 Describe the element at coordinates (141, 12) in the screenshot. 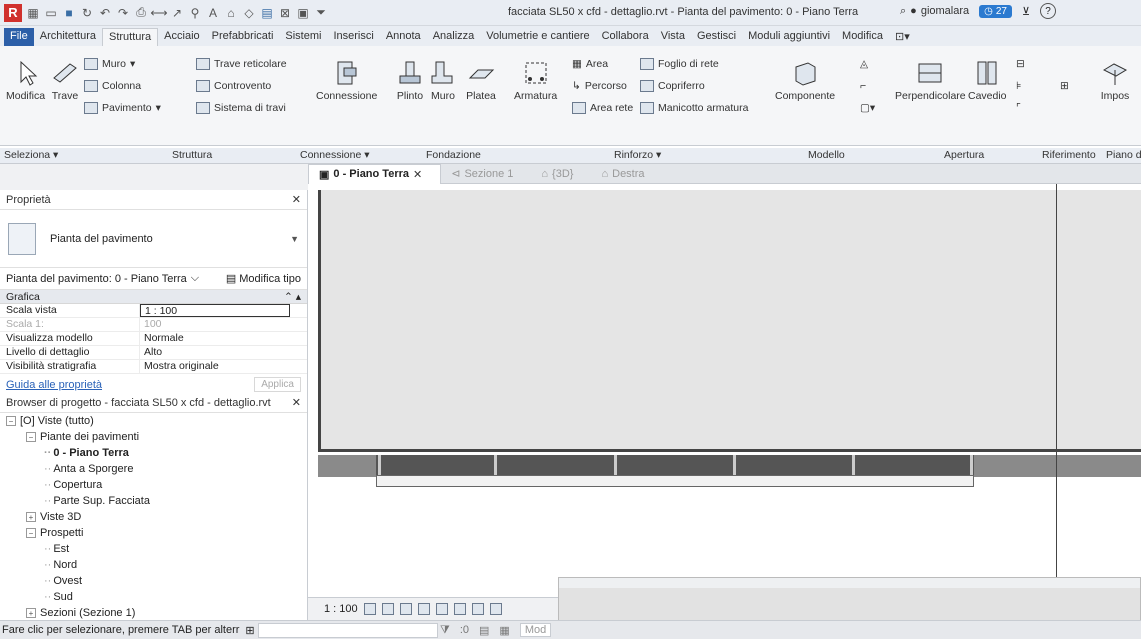

I see `print-icon: ⎙` at that location.